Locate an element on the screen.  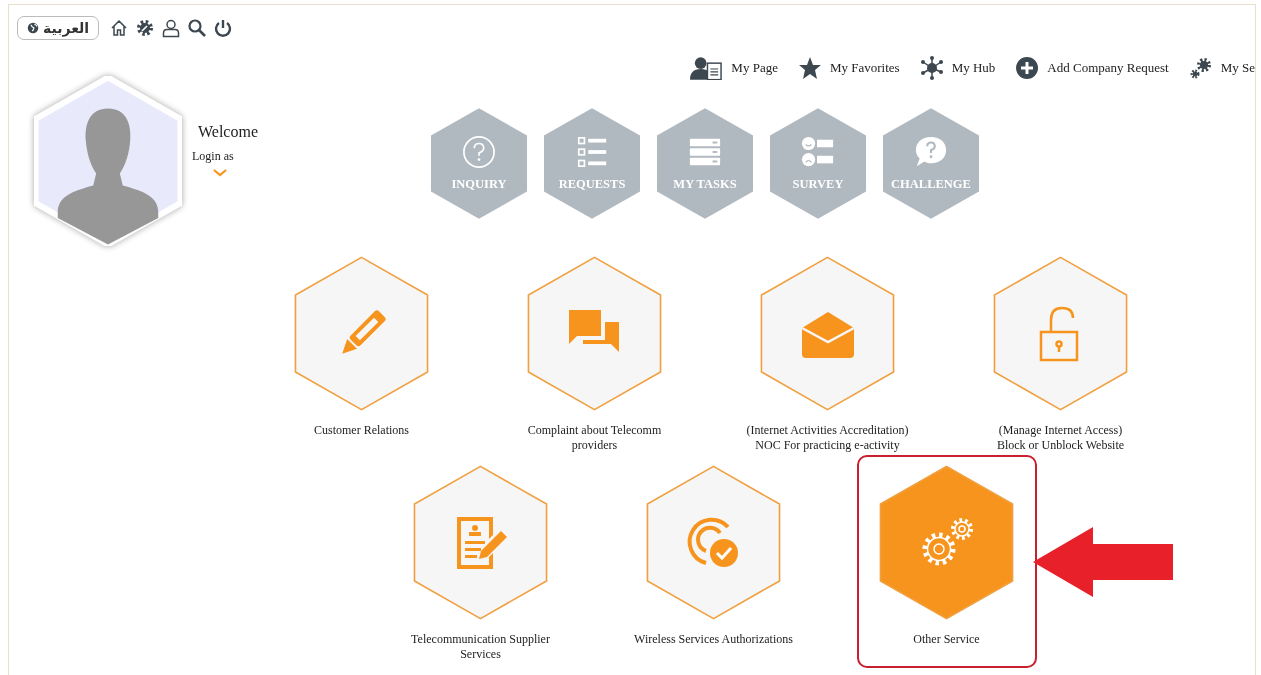
gears-icon is located at coordinates (1200, 68).